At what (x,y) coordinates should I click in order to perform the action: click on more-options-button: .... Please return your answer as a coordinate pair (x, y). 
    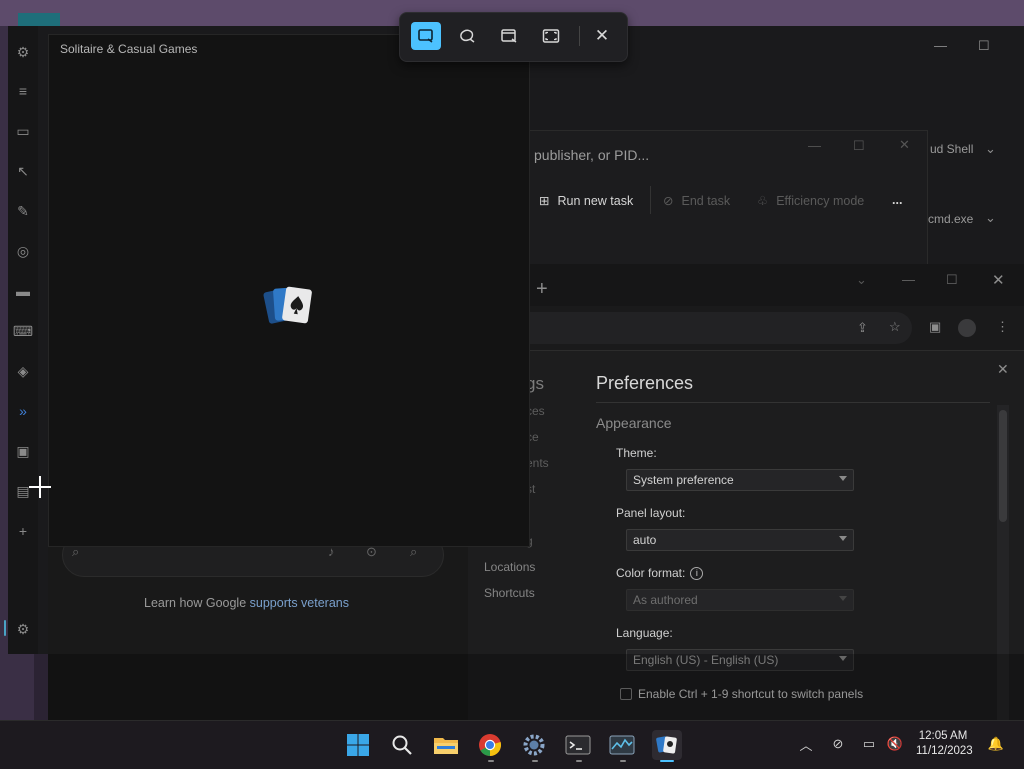
    Looking at the image, I should click on (897, 200).